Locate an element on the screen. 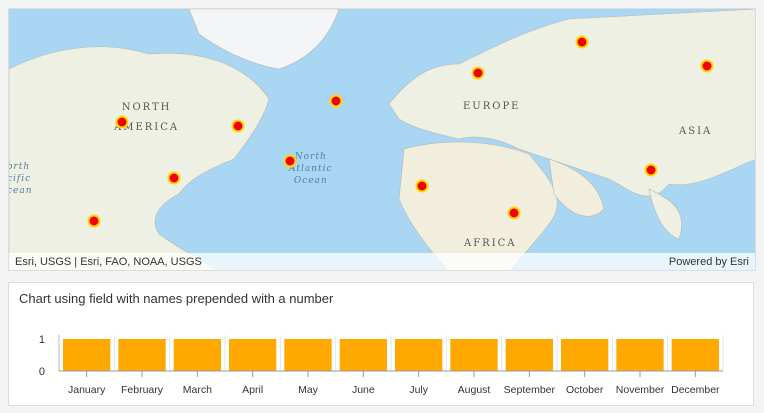  india-land is located at coordinates (665, 214).